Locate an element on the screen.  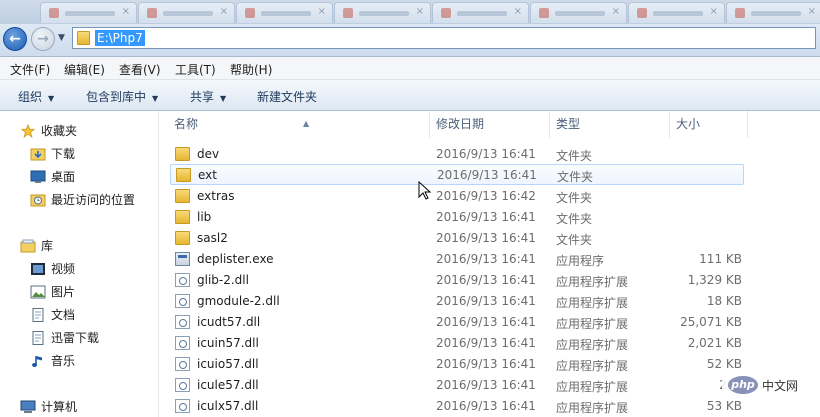
recent-pages-dropdown: ▼ is located at coordinates (61, 38).